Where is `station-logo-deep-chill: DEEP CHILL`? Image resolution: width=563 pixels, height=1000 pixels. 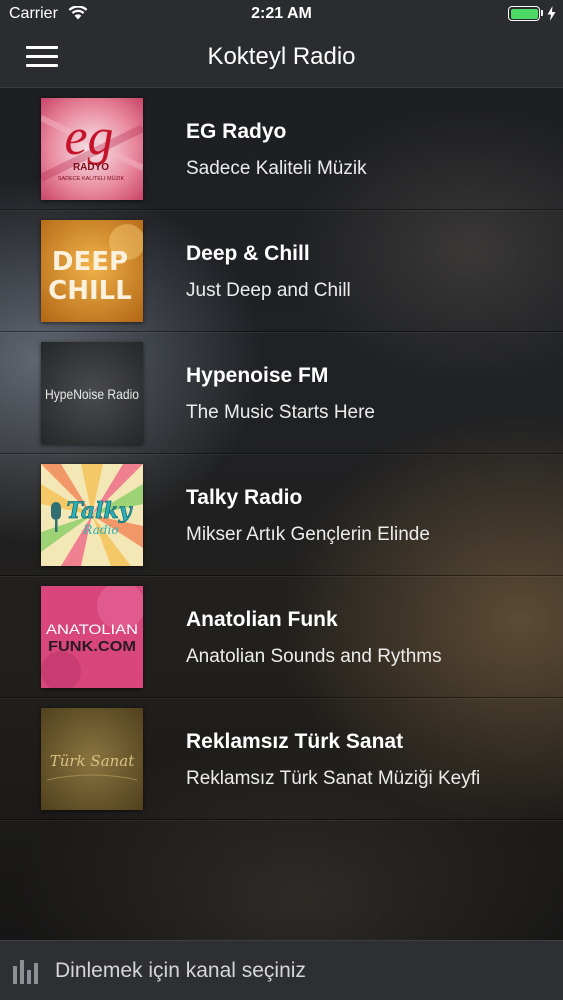
station-logo-deep-chill: DEEP CHILL is located at coordinates (92, 271).